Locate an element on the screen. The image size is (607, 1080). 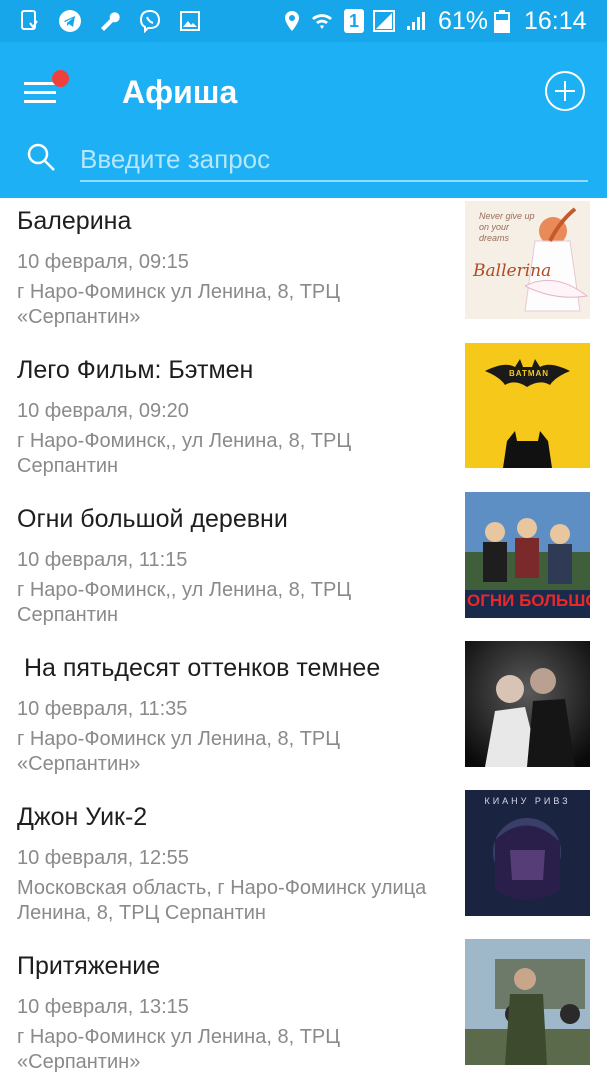
sim-slot: 1 is located at coordinates (353, 21).